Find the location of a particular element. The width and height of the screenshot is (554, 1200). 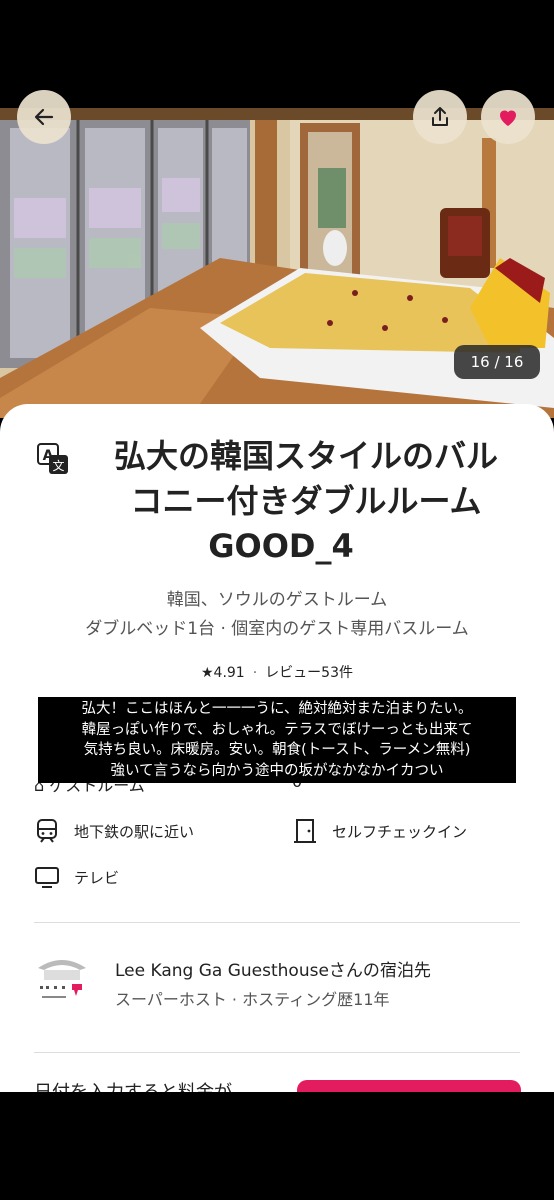

check-availability-button is located at coordinates (409, 1086).